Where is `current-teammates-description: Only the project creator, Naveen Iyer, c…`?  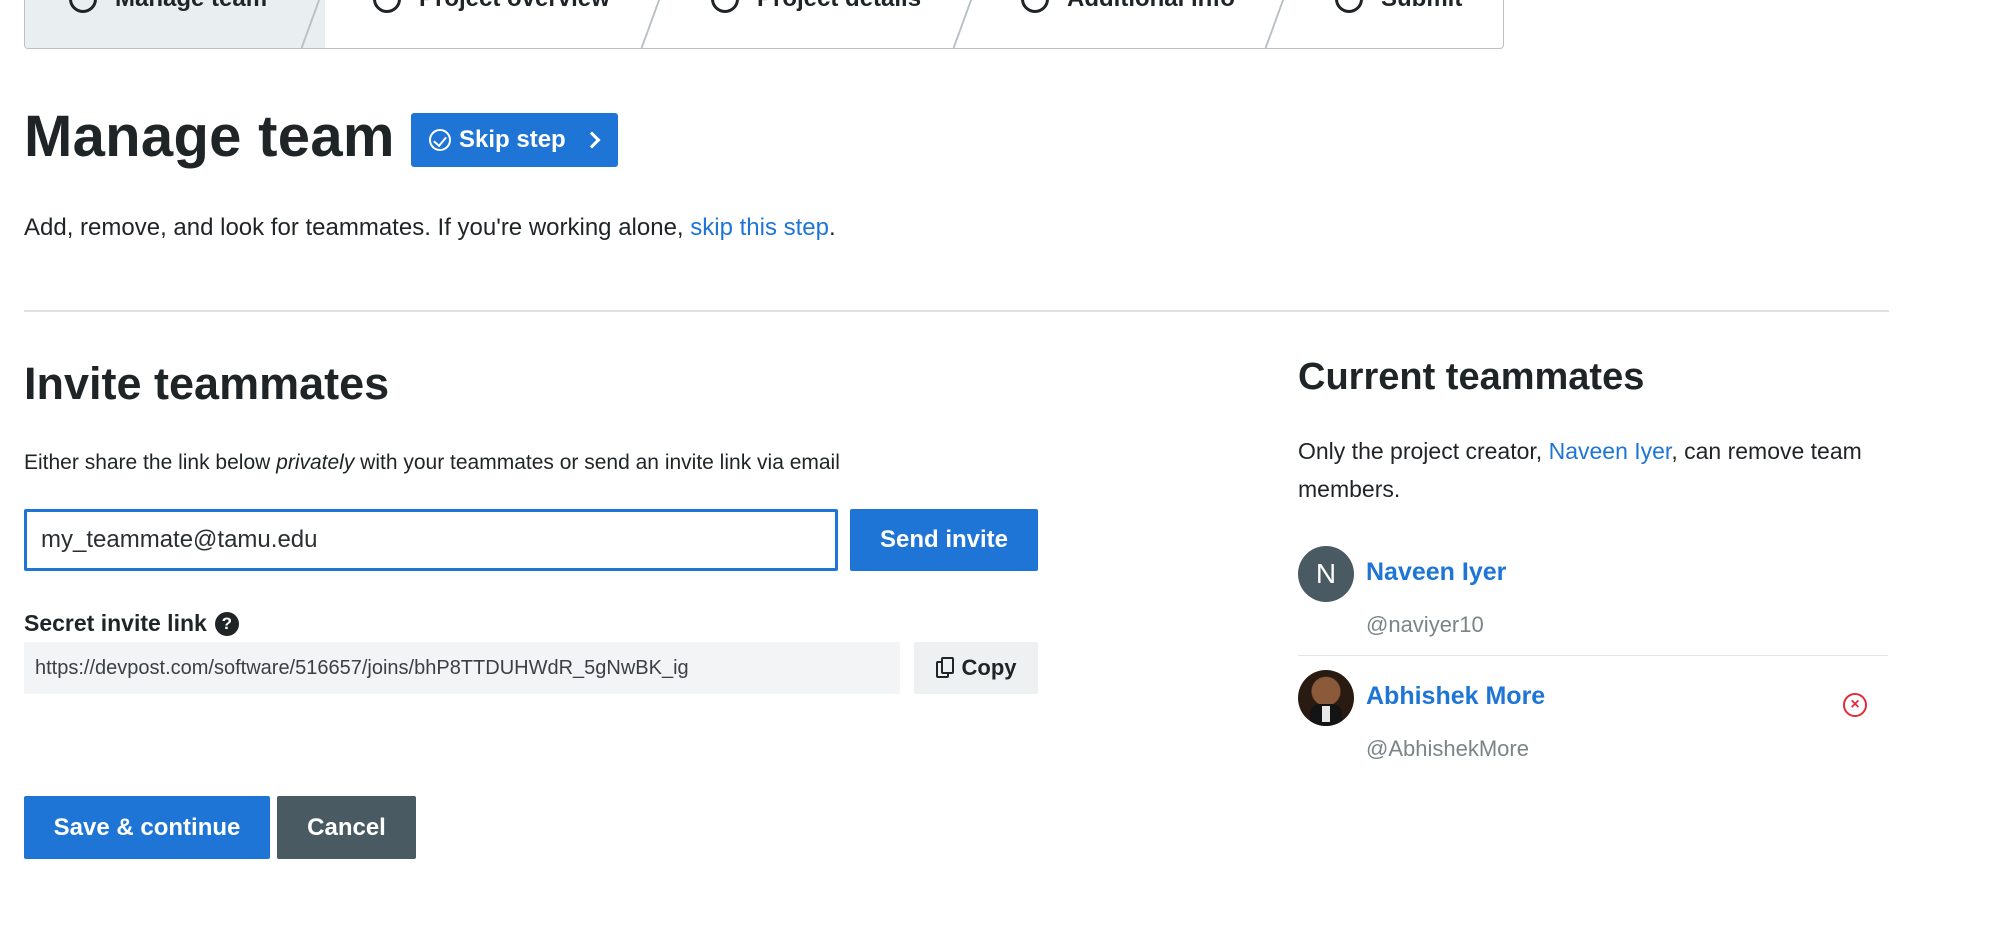 current-teammates-description: Only the project creator, Naveen Iyer, c… is located at coordinates (1598, 470).